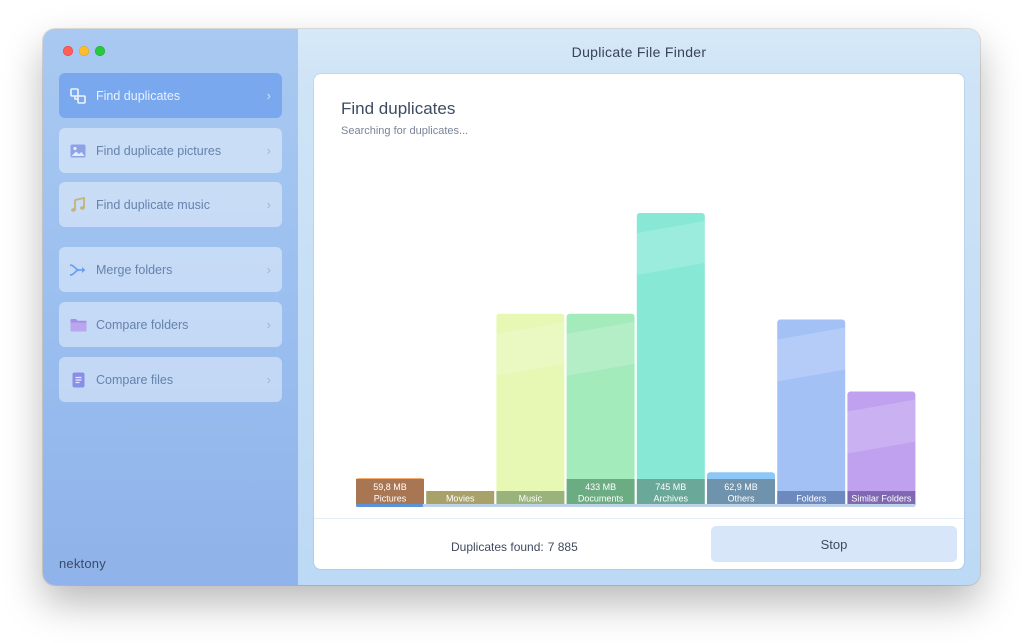 The image size is (1024, 643). Describe the element at coordinates (671, 499) in the screenshot. I see `chart-tick-label: Archives` at that location.